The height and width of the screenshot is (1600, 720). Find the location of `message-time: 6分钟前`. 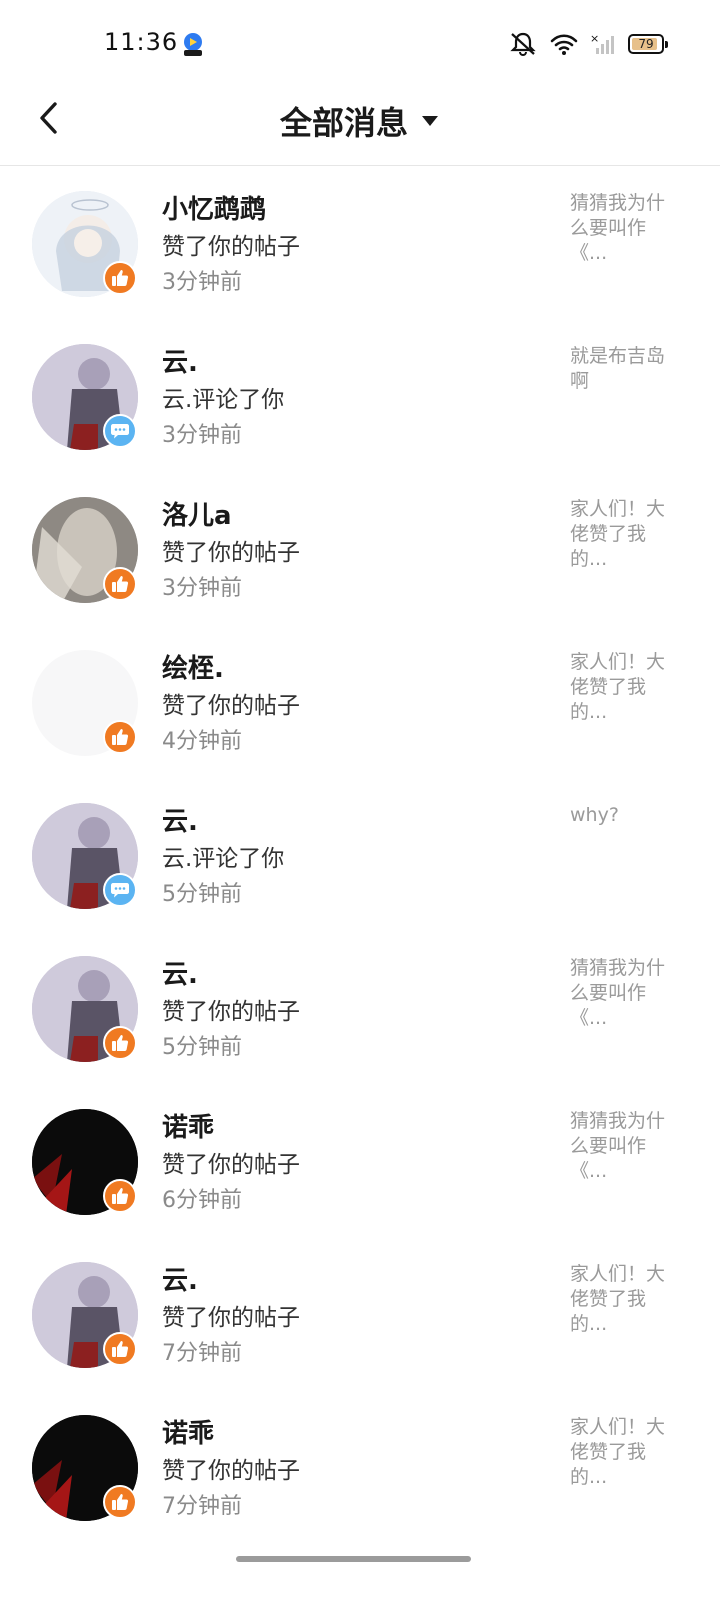

message-time: 6分钟前 is located at coordinates (202, 1200).